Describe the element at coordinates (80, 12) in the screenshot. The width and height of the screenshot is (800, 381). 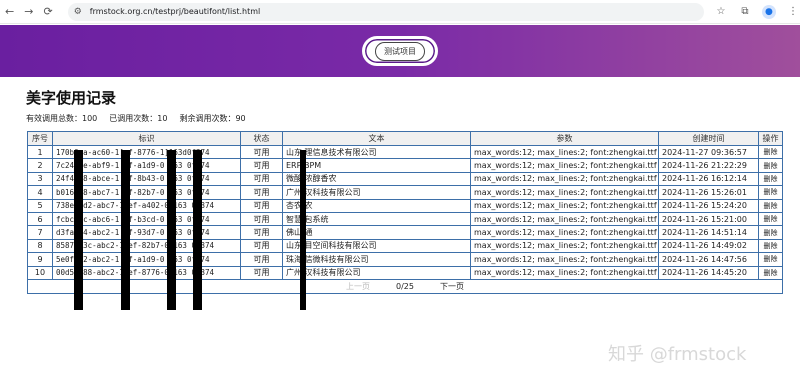
I see `site-info-icon: ⚙` at that location.